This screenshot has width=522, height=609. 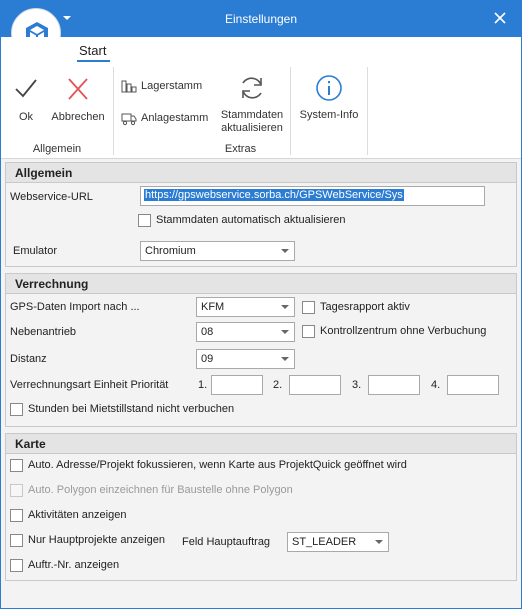 What do you see at coordinates (394, 385) in the screenshot?
I see `prio-3-input` at bounding box center [394, 385].